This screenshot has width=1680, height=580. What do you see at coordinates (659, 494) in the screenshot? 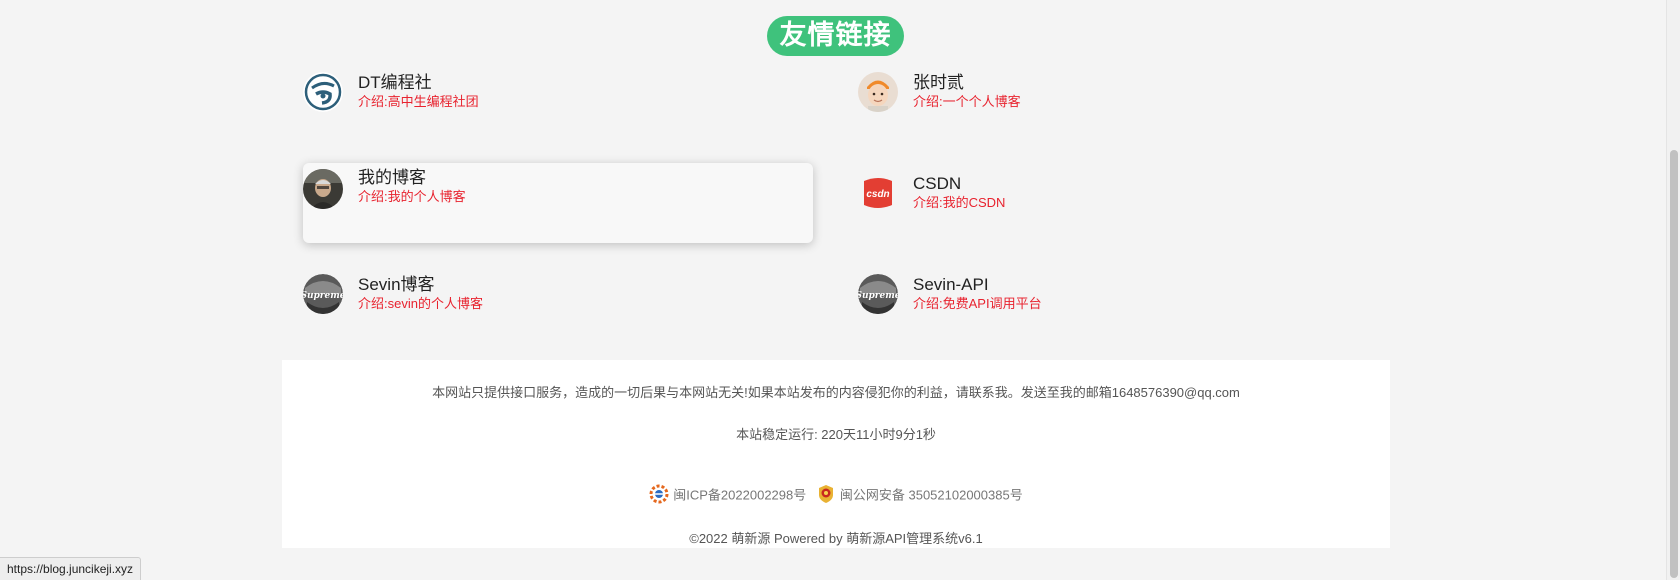
I see `icp-emblem-icon` at bounding box center [659, 494].